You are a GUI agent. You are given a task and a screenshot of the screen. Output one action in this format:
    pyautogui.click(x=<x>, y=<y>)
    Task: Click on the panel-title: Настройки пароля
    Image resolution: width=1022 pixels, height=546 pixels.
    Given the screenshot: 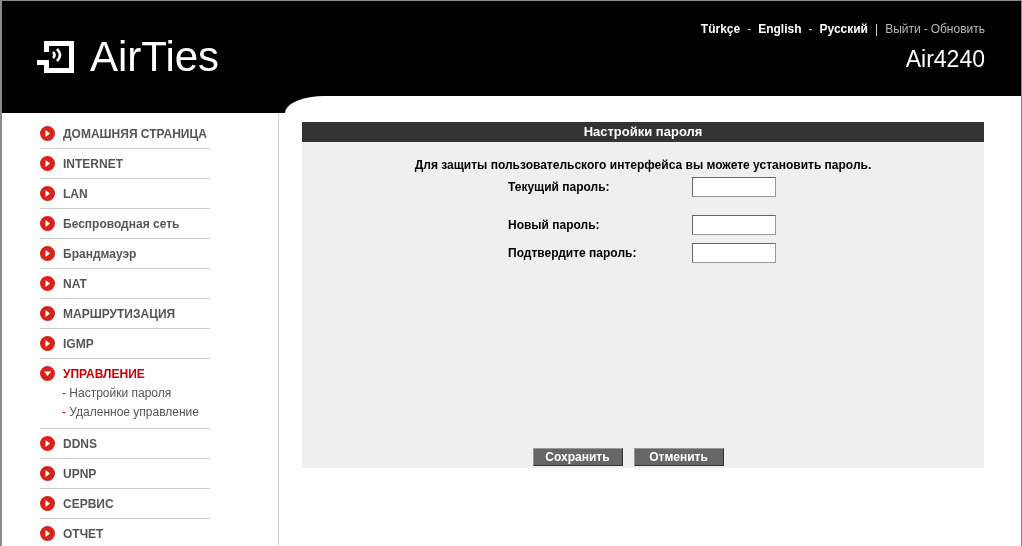 What is the action you would take?
    pyautogui.click(x=643, y=132)
    